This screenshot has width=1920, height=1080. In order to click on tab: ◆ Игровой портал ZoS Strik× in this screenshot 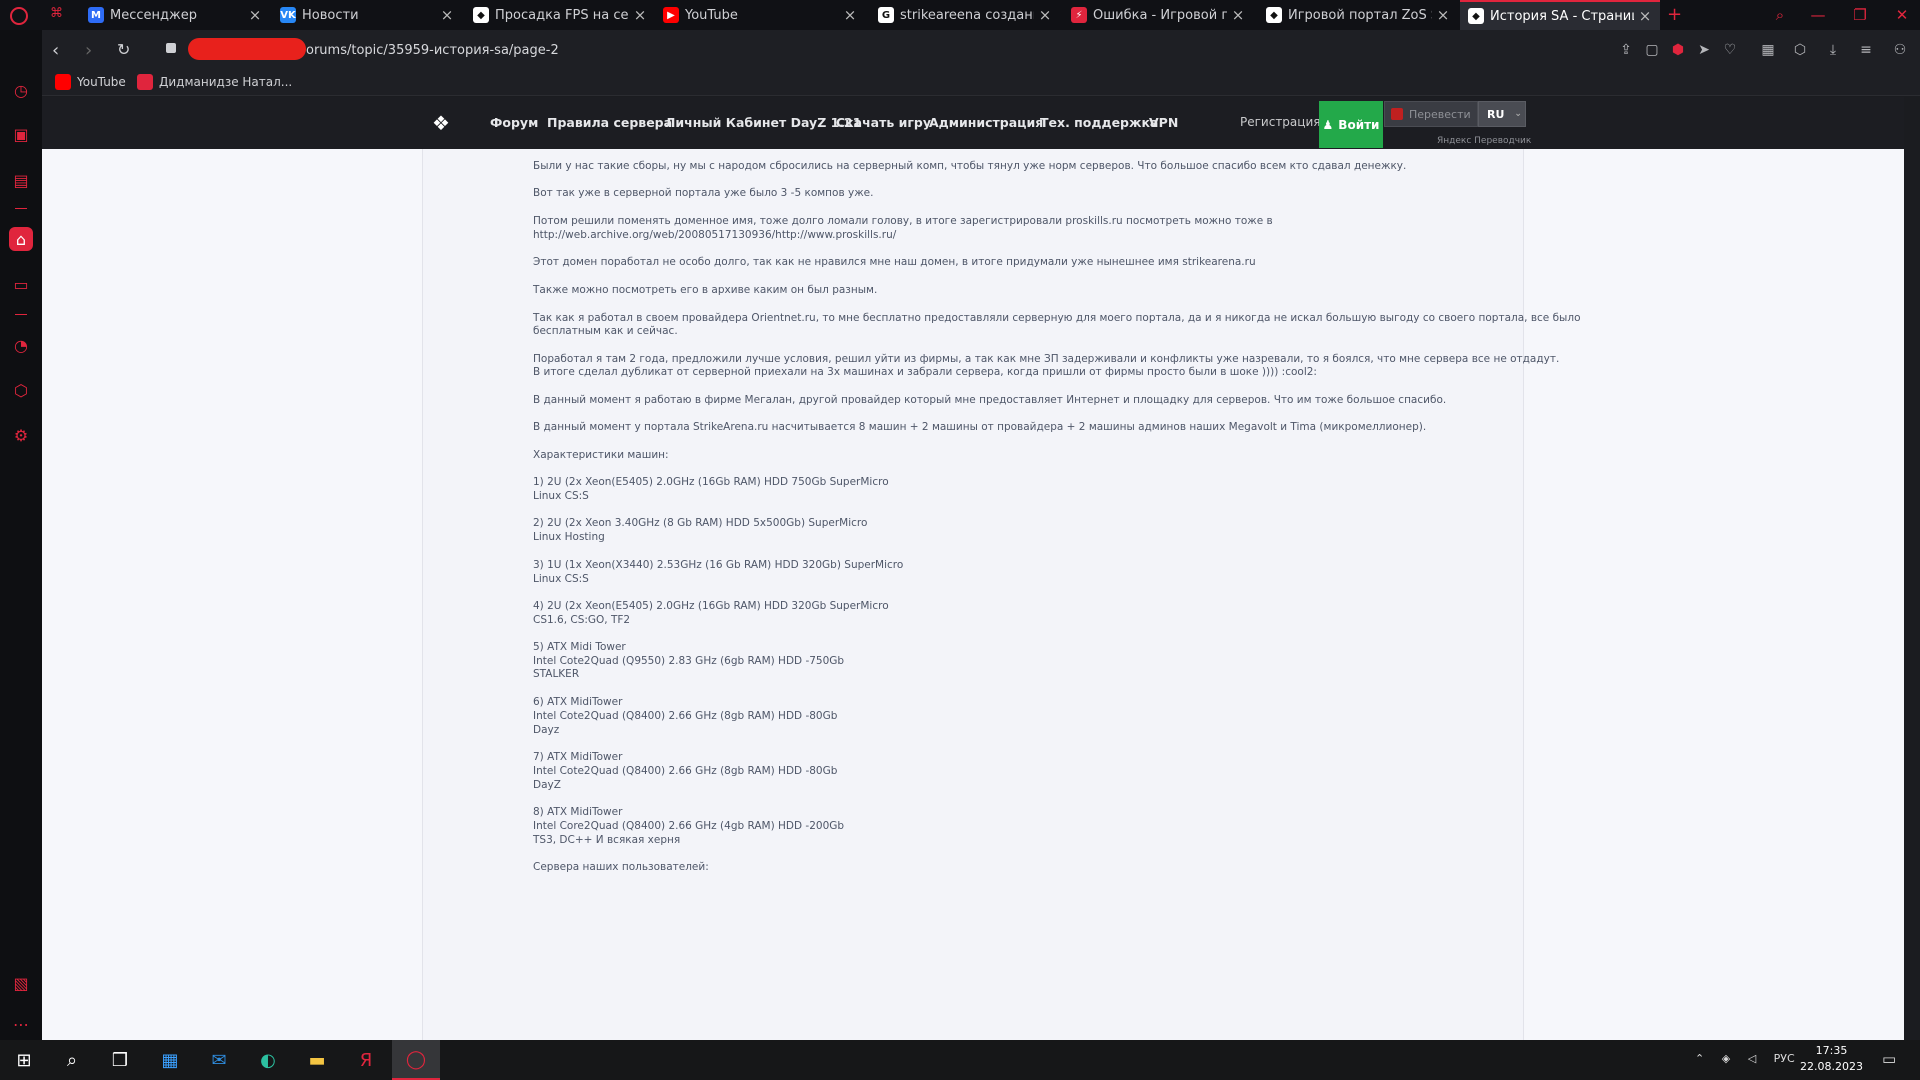, I will do `click(1358, 15)`.